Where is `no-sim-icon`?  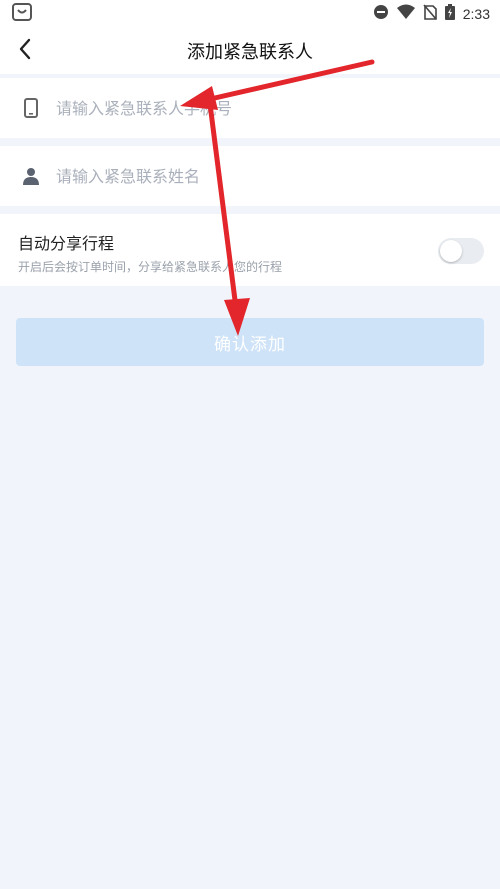
no-sim-icon is located at coordinates (430, 14).